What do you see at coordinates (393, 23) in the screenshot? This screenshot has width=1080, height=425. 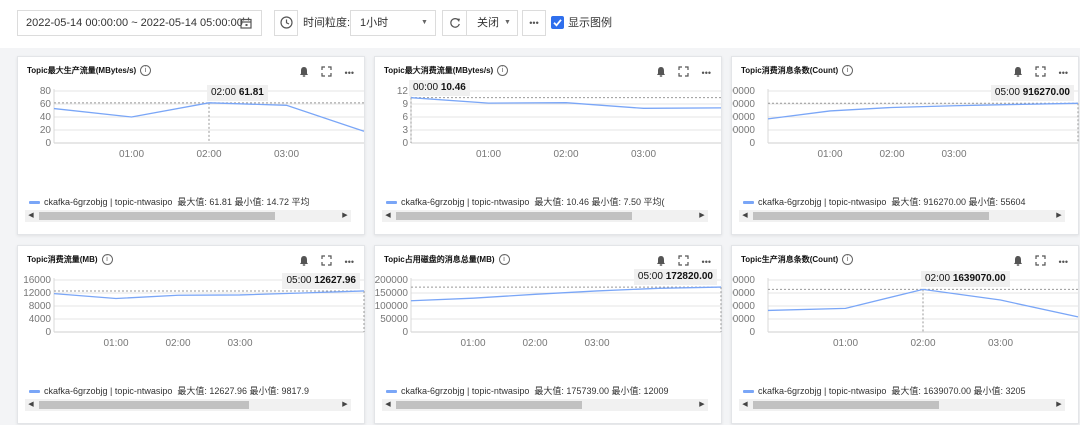 I see `granularity-select: 1小时 ▼` at bounding box center [393, 23].